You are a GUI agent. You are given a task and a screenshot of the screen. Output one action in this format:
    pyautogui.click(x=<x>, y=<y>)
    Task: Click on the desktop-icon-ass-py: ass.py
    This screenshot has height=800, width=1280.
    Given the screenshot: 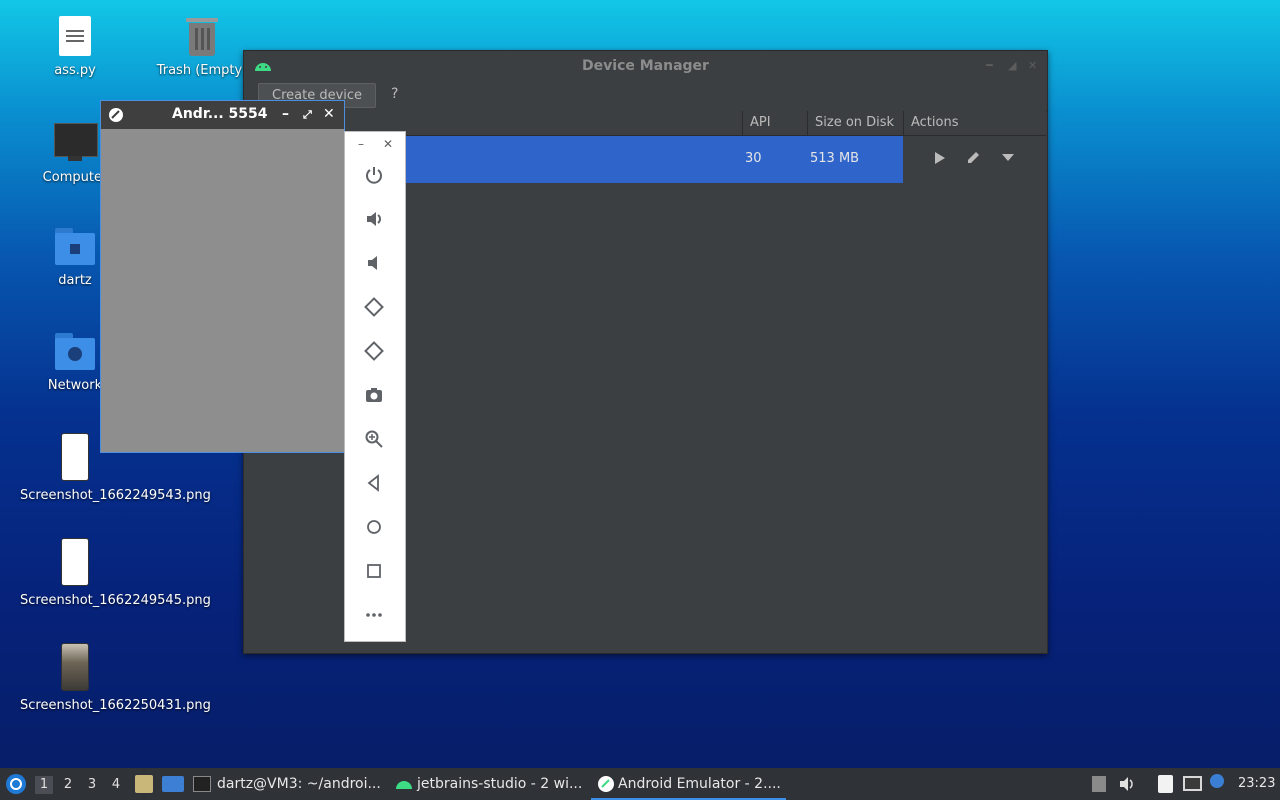 What is the action you would take?
    pyautogui.click(x=75, y=47)
    